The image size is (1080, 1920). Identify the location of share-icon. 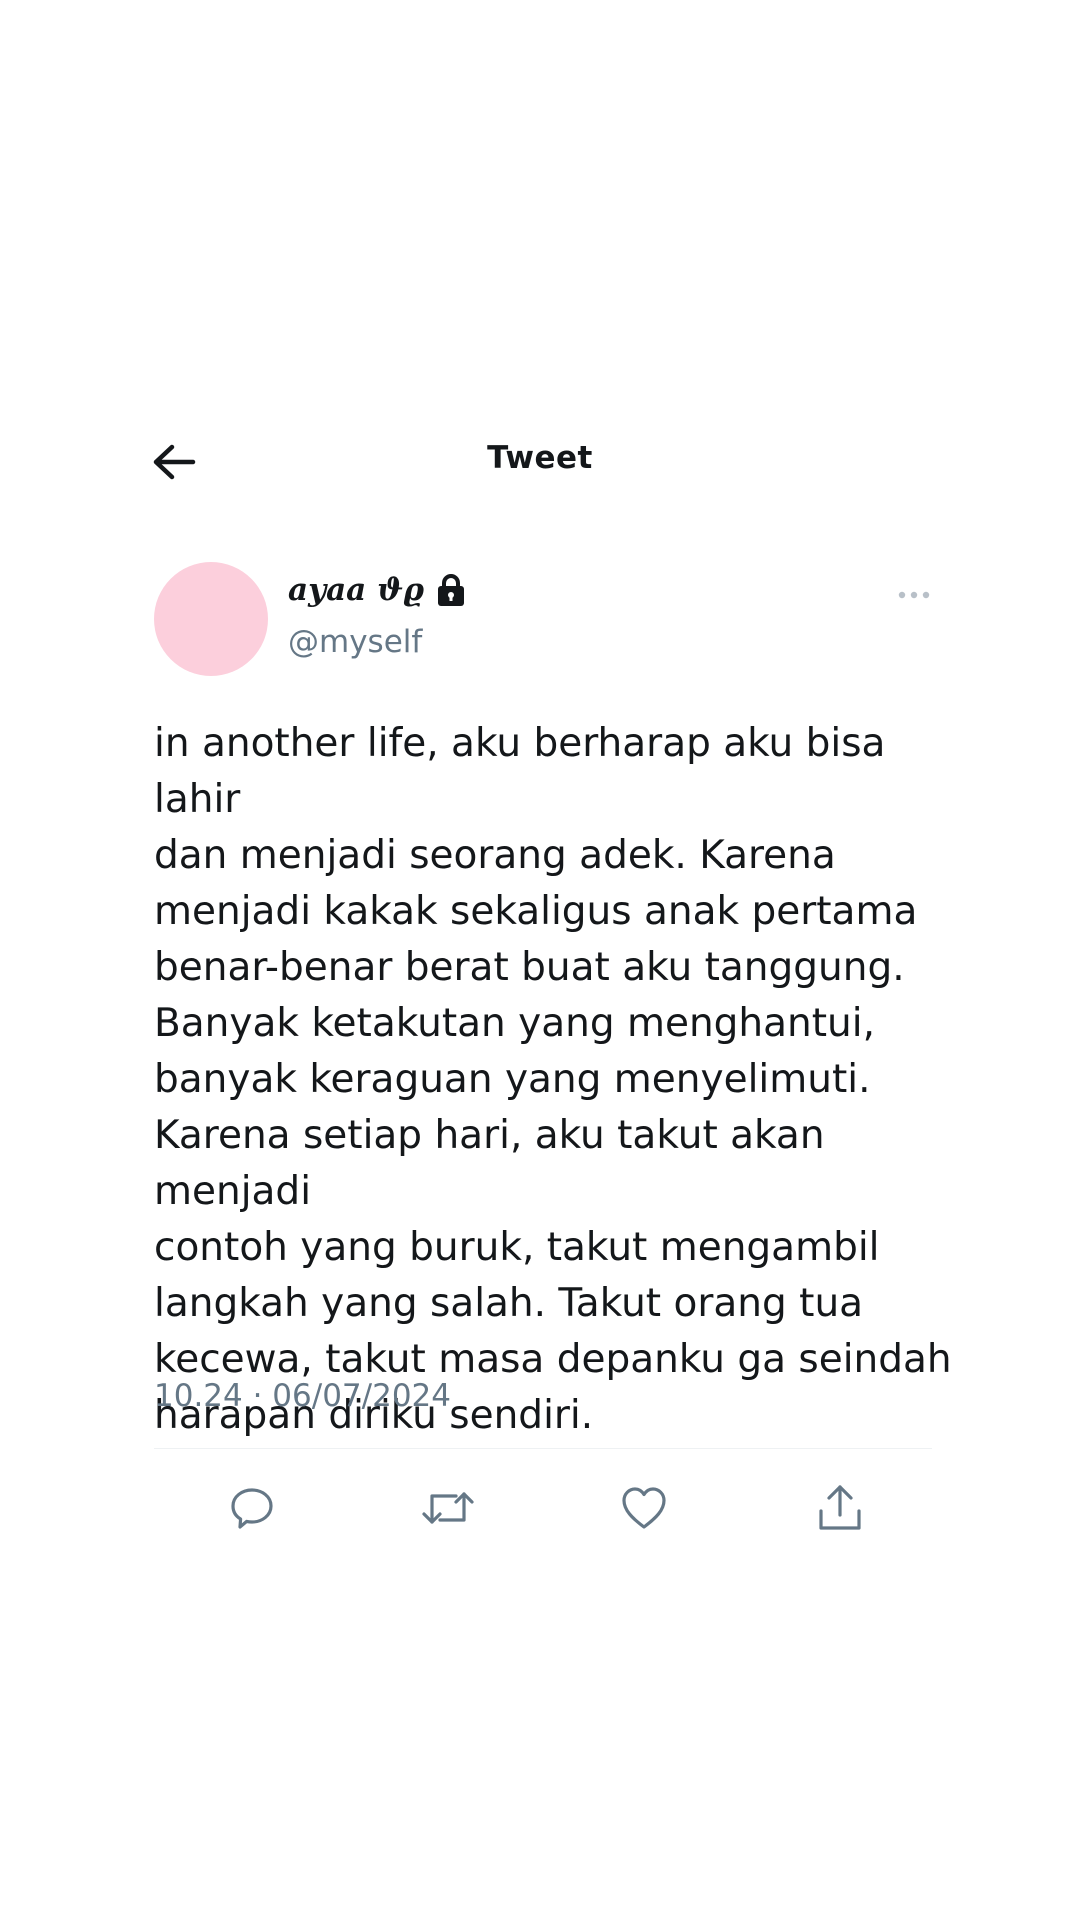
(840, 1508).